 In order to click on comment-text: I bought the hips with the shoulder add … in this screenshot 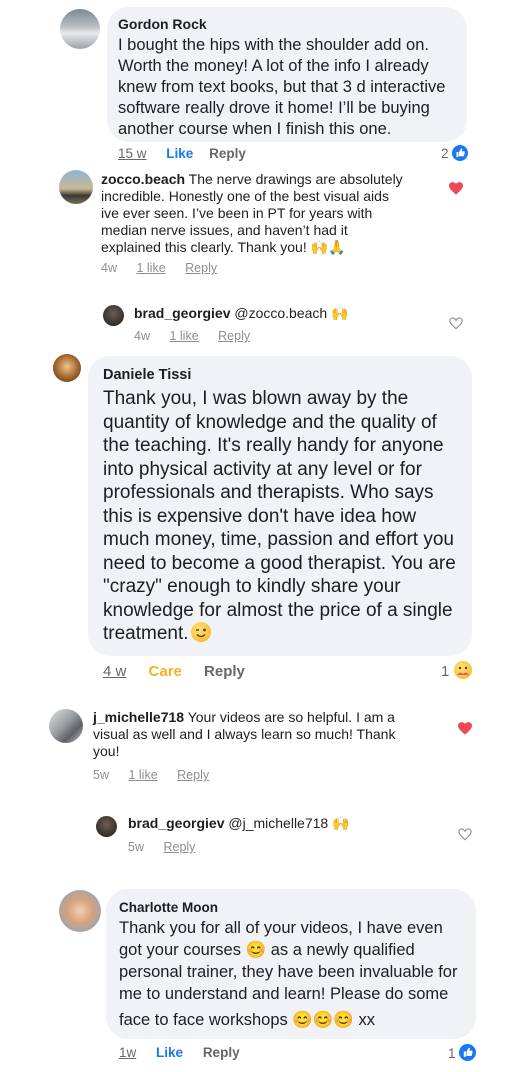, I will do `click(282, 87)`.